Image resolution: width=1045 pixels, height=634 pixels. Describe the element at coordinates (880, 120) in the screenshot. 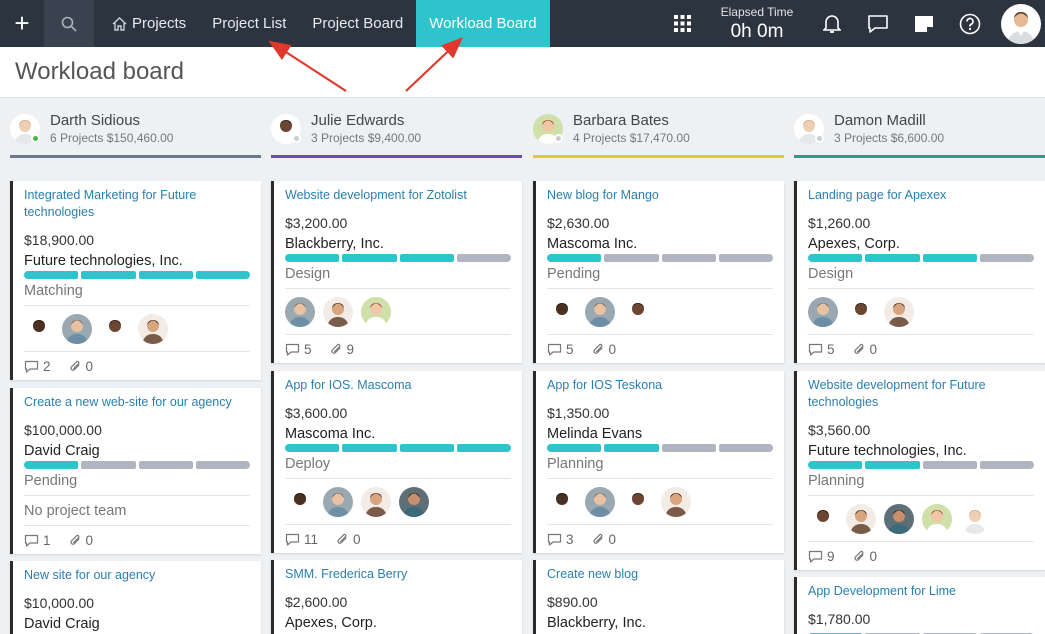

I see `column-owner-name: Damon Madill` at that location.